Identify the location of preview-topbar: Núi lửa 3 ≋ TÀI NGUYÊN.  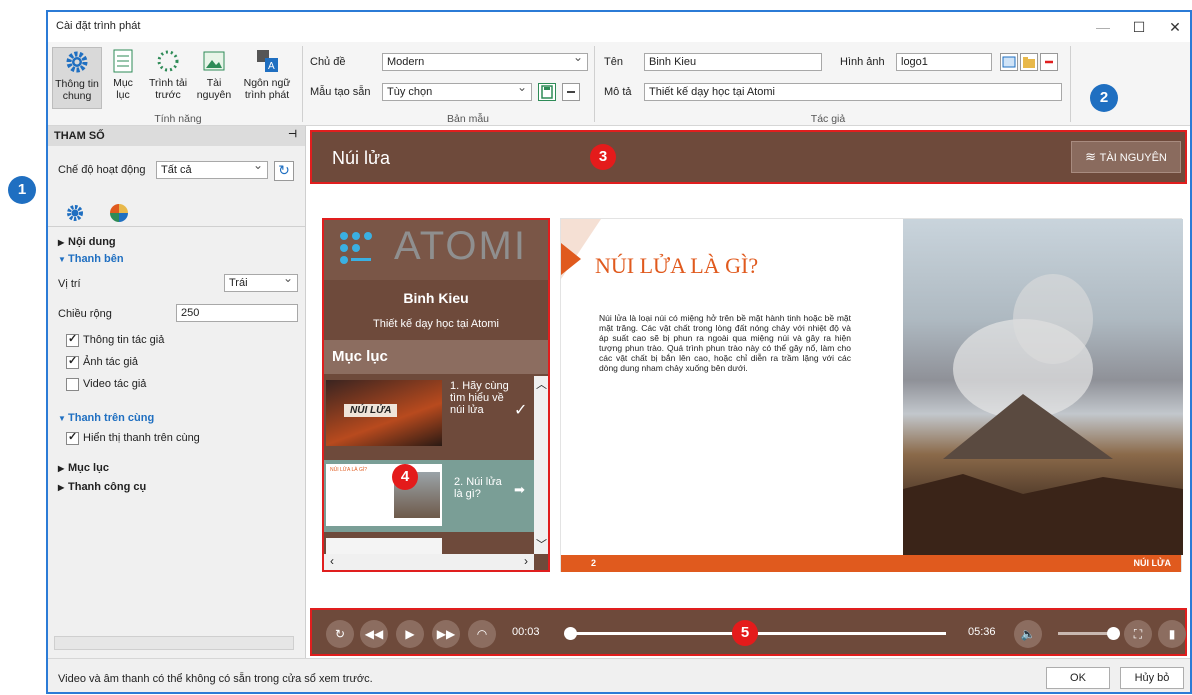
(748, 157).